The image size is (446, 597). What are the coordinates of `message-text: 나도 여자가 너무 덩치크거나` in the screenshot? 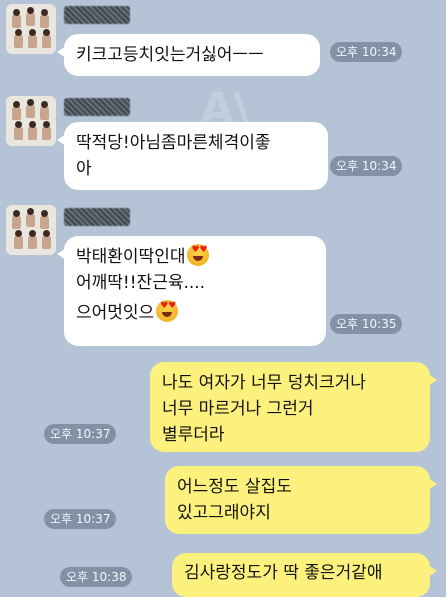 It's located at (264, 383).